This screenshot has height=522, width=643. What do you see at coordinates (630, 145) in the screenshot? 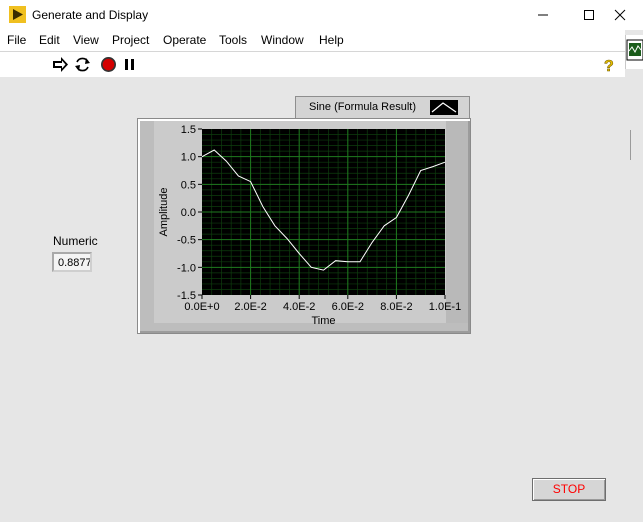
I see `divider` at bounding box center [630, 145].